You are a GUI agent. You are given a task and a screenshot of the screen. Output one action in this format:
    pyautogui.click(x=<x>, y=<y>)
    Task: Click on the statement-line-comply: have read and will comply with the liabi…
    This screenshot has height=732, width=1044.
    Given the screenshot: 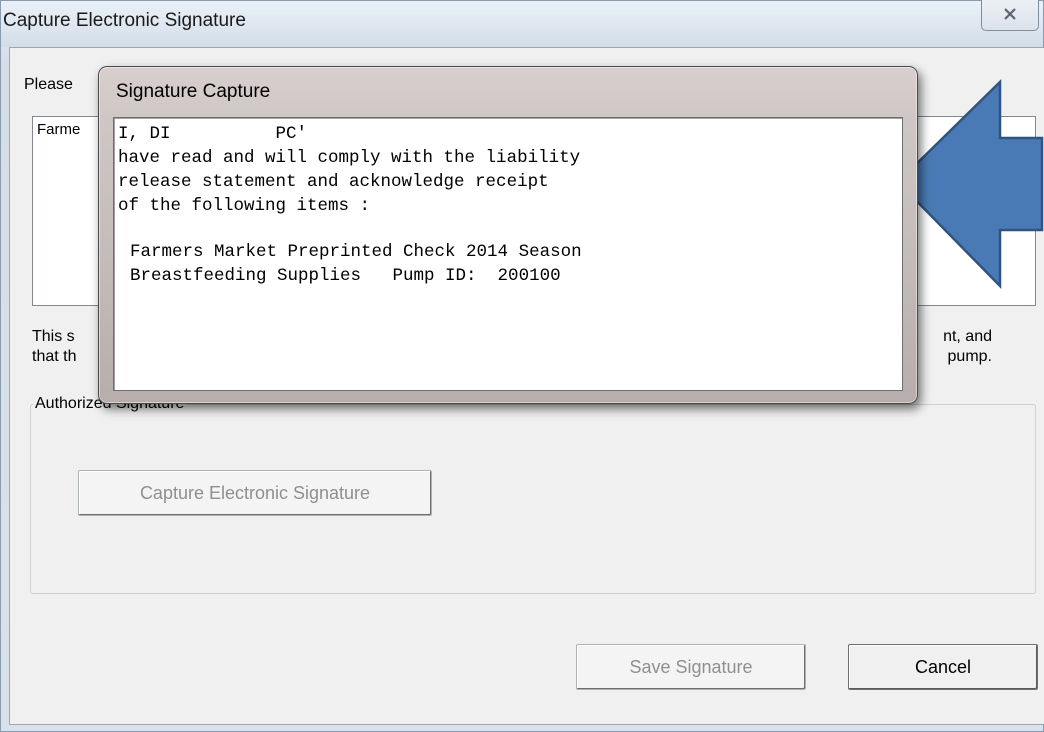 What is the action you would take?
    pyautogui.click(x=349, y=158)
    